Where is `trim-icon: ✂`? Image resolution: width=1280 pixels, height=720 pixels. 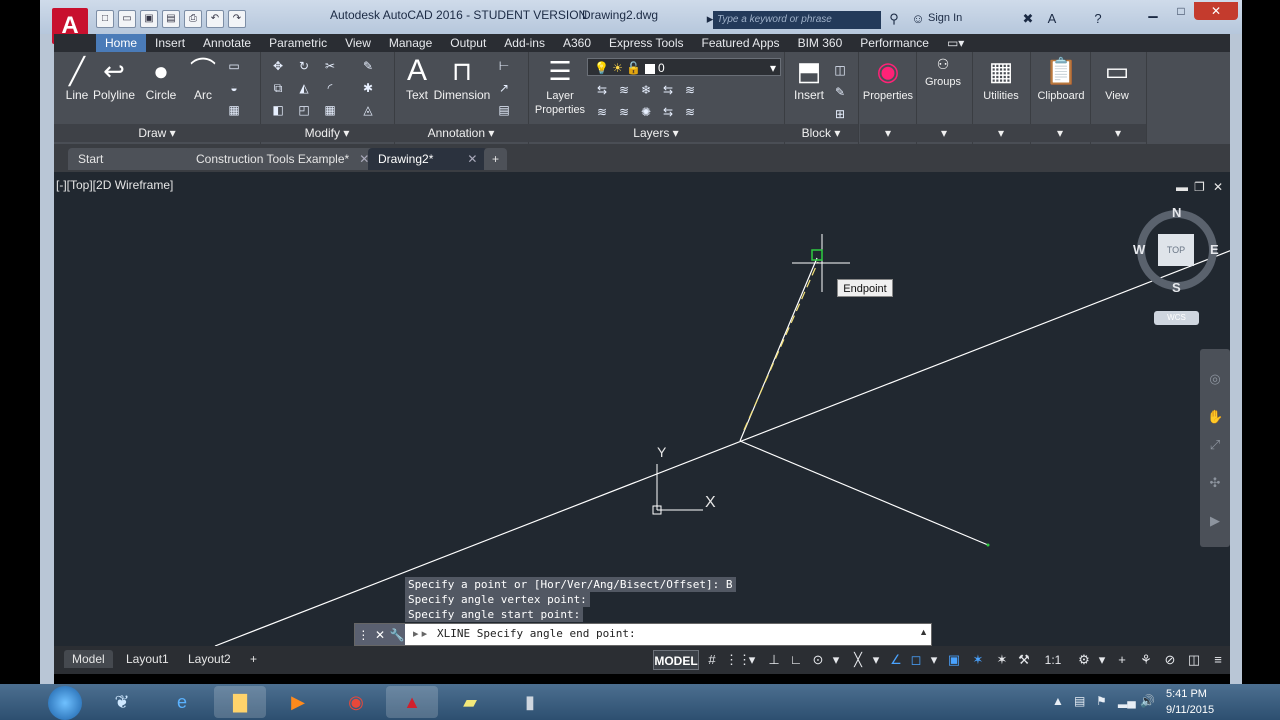 trim-icon: ✂ is located at coordinates (330, 66).